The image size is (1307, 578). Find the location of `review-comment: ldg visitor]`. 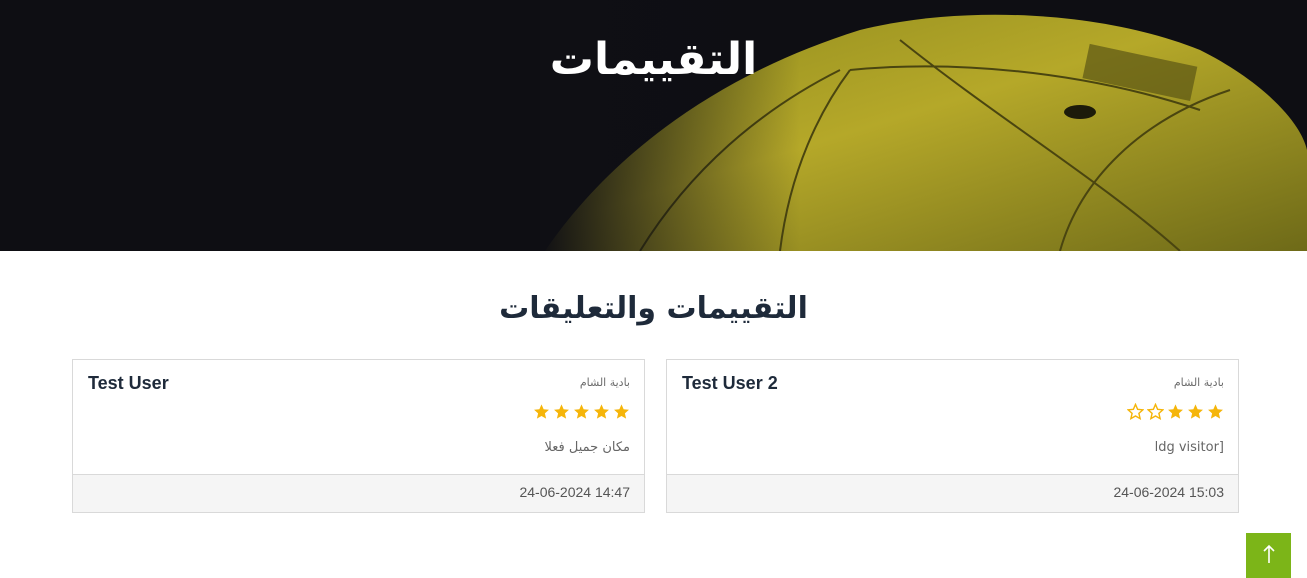

review-comment: ldg visitor] is located at coordinates (1189, 447).